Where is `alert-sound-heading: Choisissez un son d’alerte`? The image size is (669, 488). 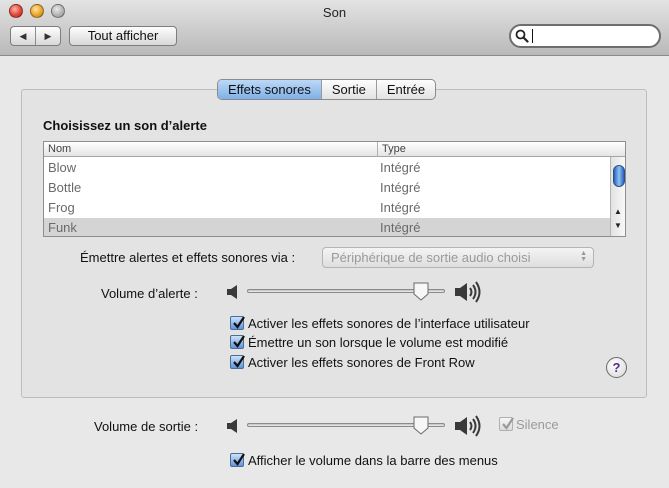 alert-sound-heading: Choisissez un son d’alerte is located at coordinates (125, 125).